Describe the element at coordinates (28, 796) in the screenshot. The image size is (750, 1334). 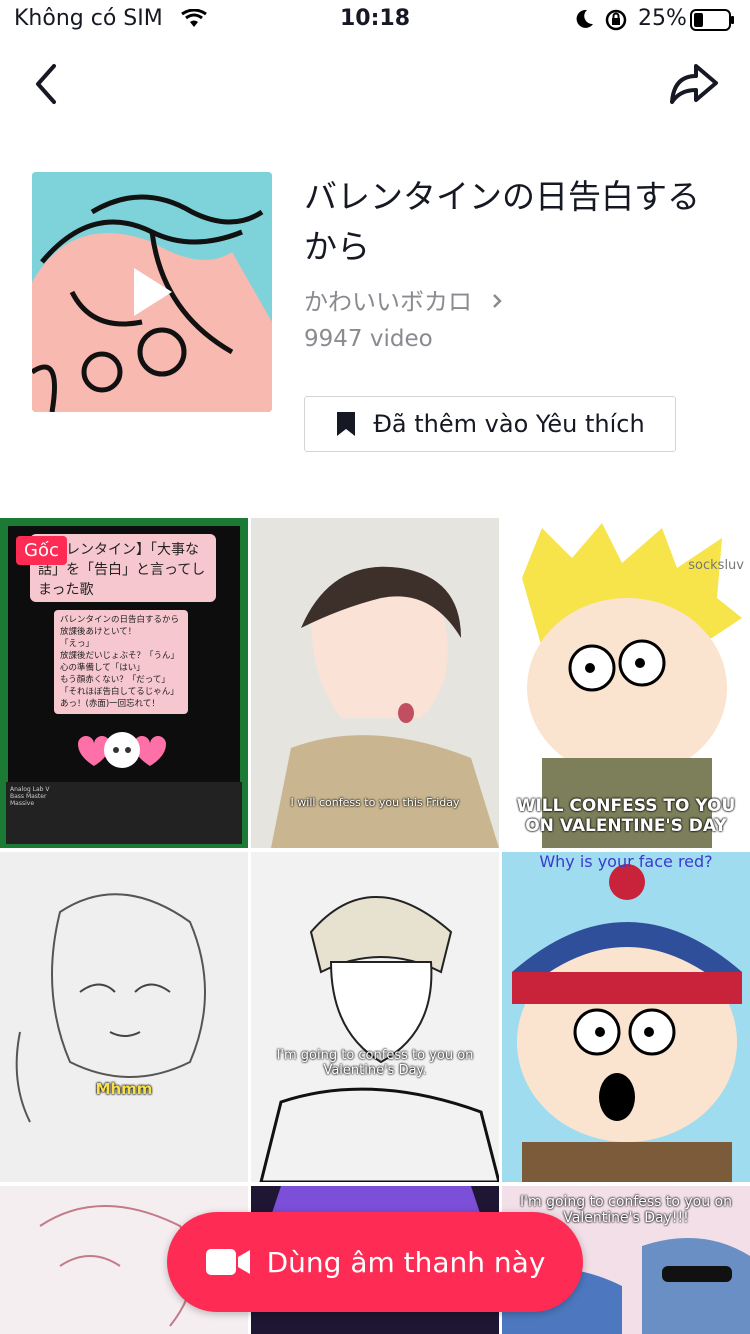
I see `track-name: Bass Master` at that location.